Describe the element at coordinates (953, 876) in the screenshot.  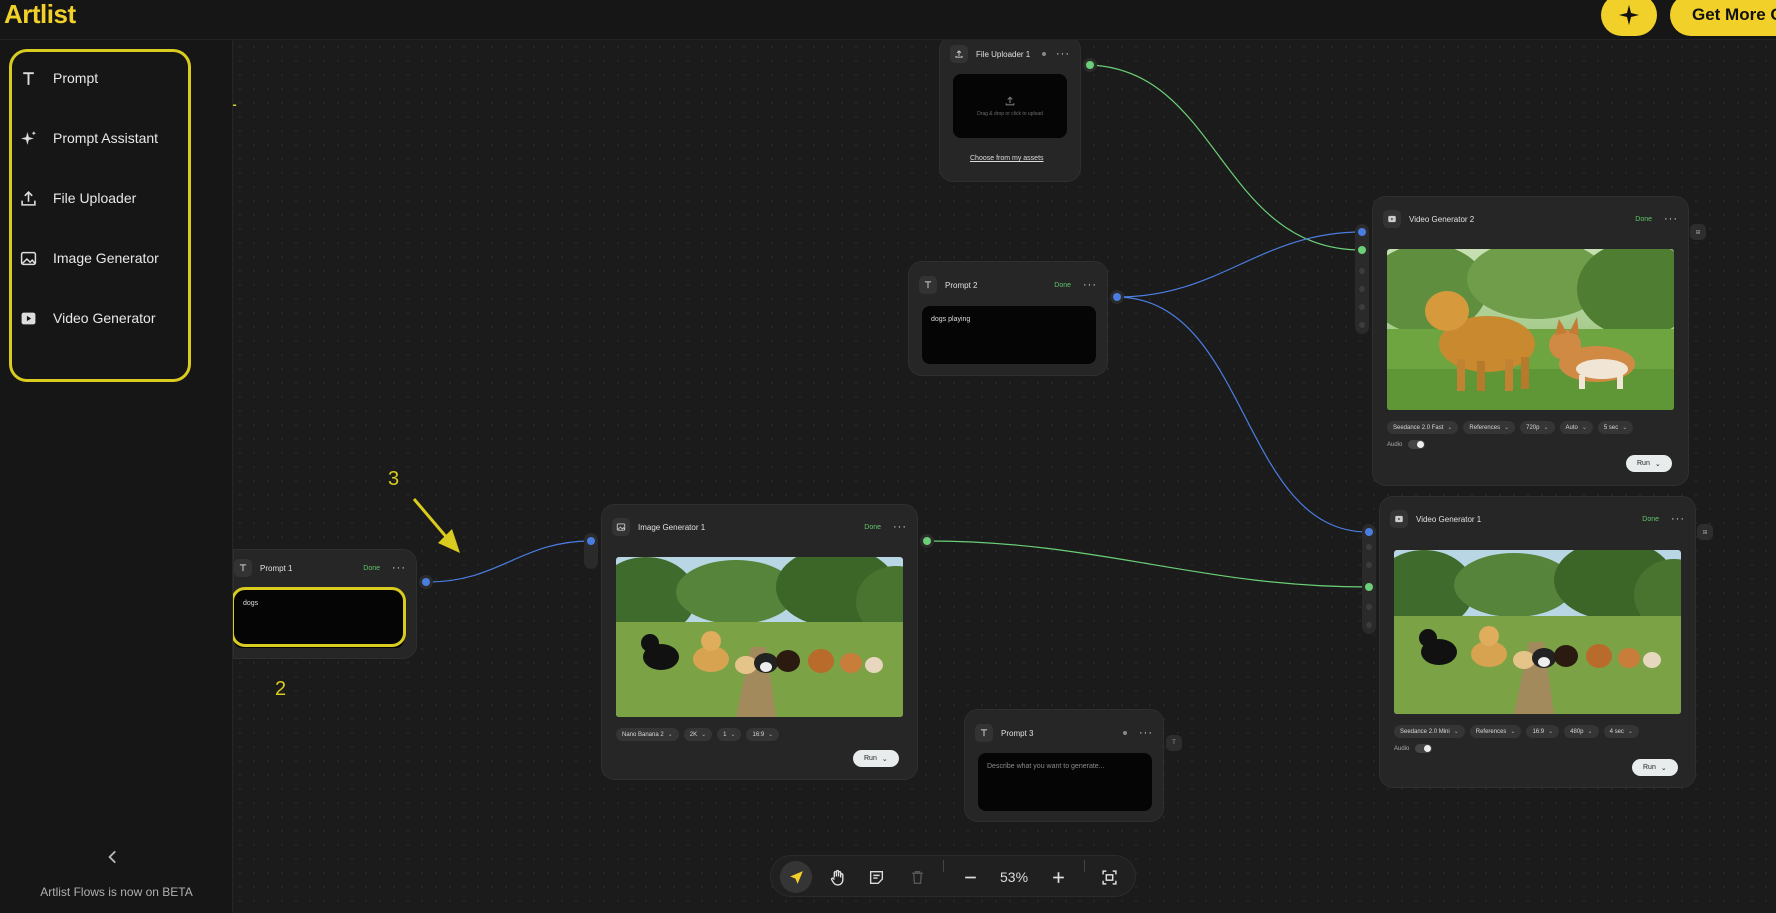
I see `canvas-toolbar: 53%` at that location.